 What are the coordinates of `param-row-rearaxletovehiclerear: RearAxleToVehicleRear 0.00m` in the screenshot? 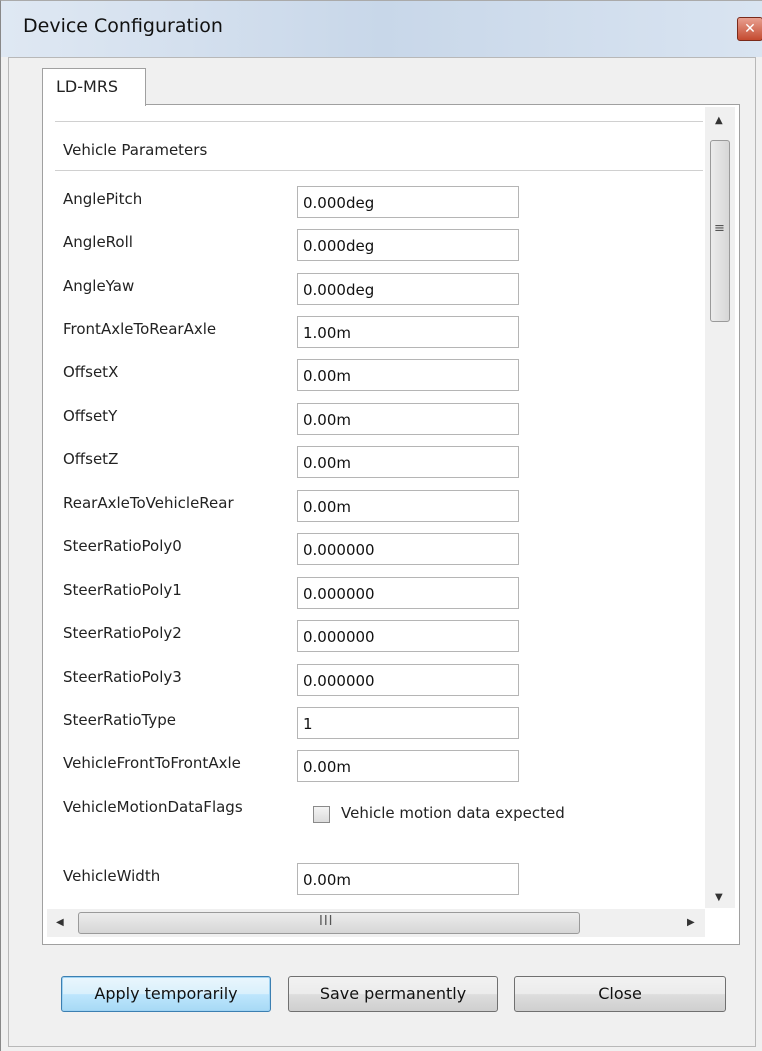 It's located at (376, 510).